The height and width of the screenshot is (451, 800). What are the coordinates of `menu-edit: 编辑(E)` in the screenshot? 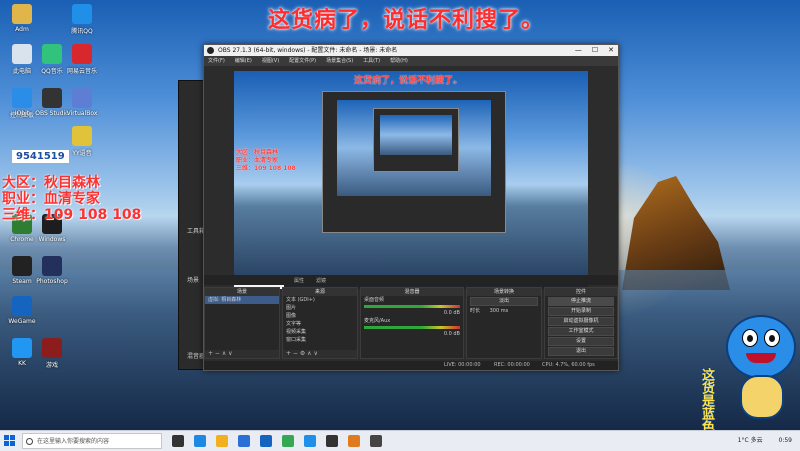 It's located at (243, 61).